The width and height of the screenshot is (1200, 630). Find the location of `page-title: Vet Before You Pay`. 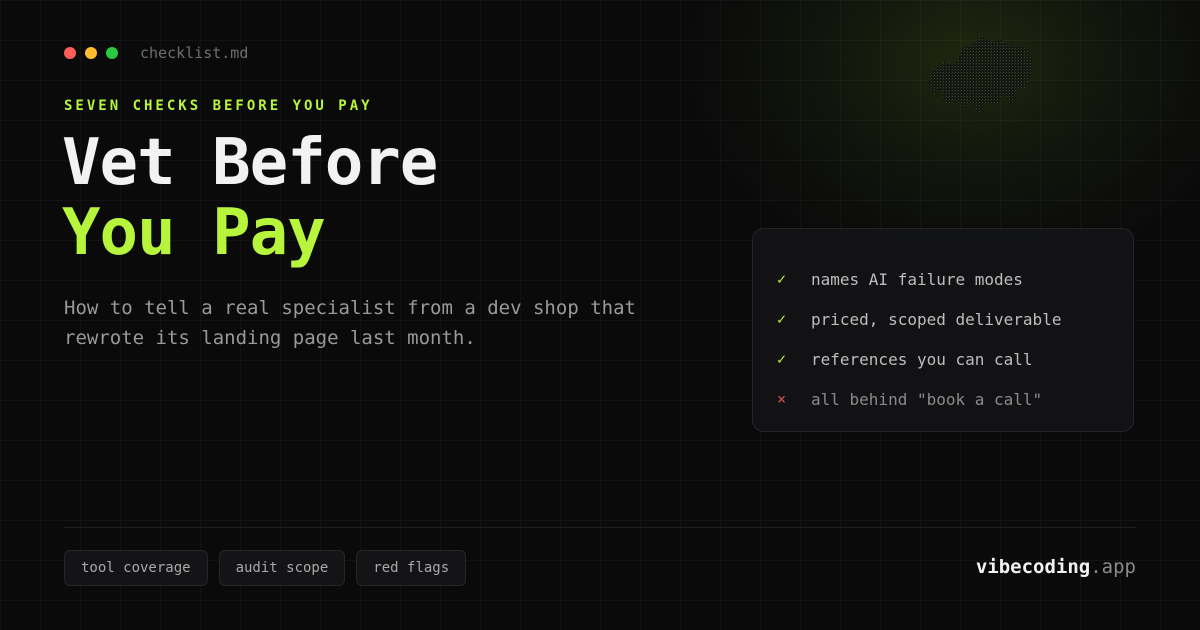

page-title: Vet Before You Pay is located at coordinates (250, 198).